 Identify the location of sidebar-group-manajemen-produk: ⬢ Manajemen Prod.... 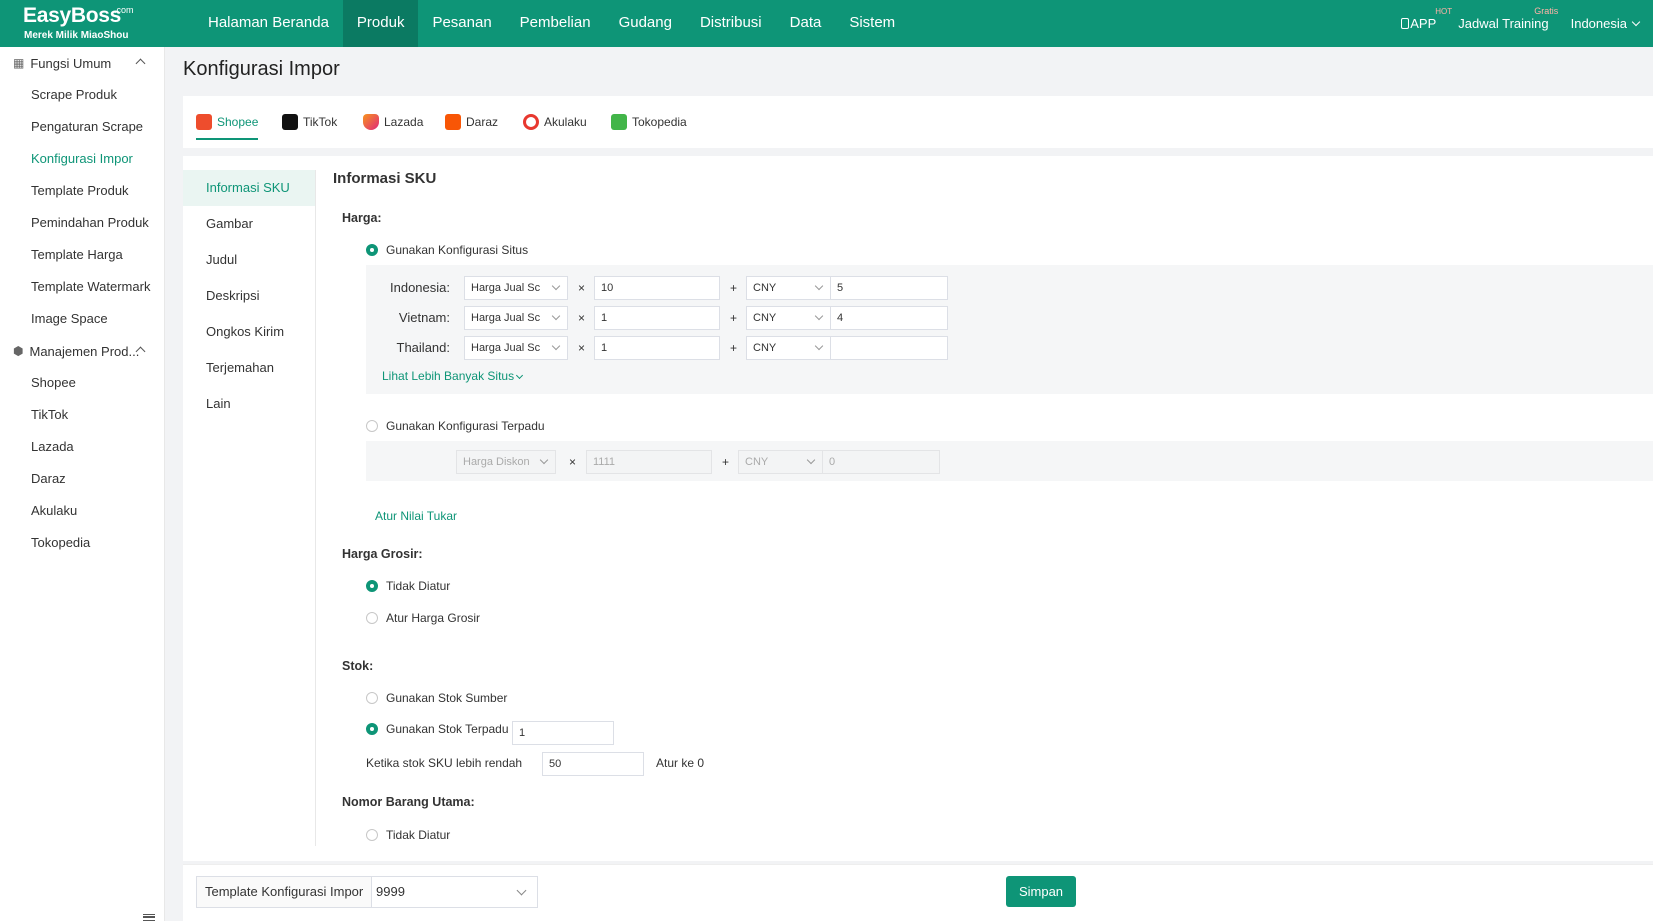
(82, 351).